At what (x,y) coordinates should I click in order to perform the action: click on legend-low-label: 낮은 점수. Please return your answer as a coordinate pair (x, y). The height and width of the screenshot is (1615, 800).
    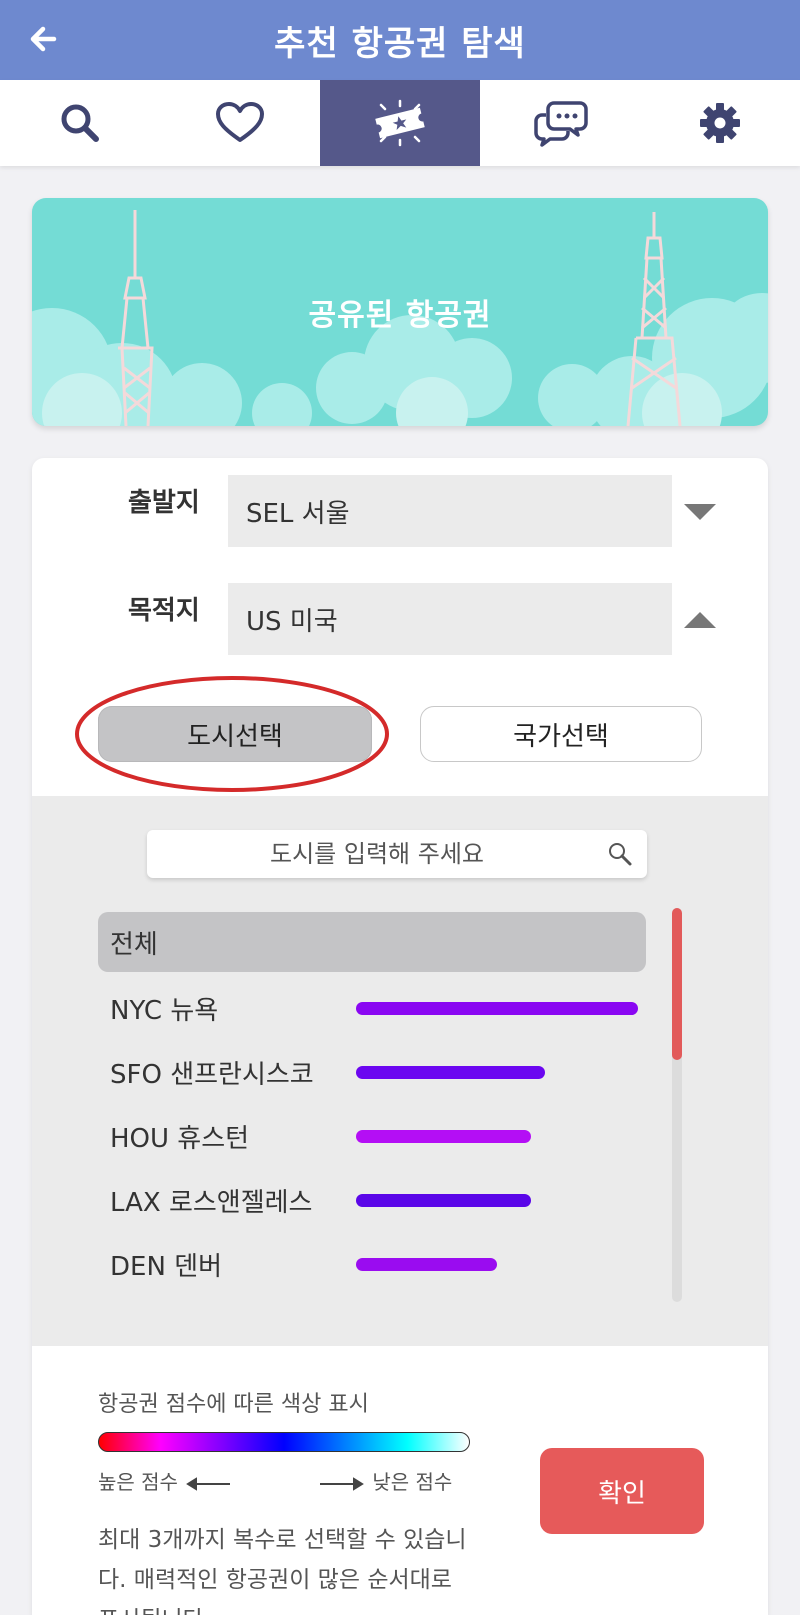
    Looking at the image, I should click on (412, 1482).